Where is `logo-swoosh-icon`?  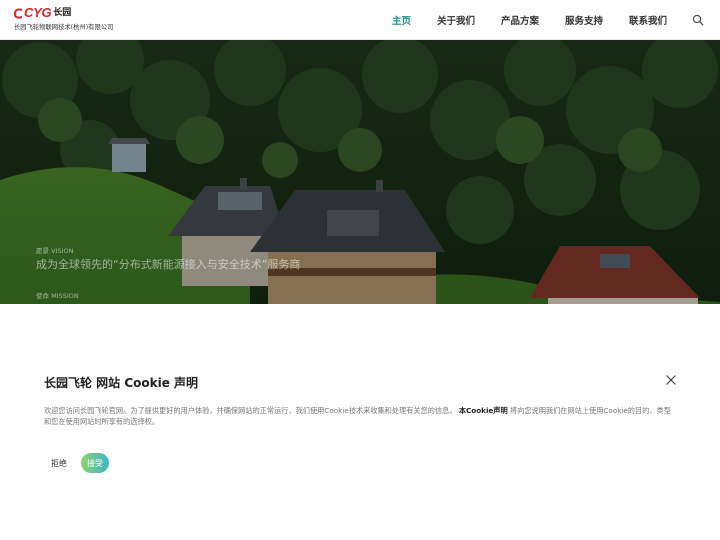 logo-swoosh-icon is located at coordinates (18, 13).